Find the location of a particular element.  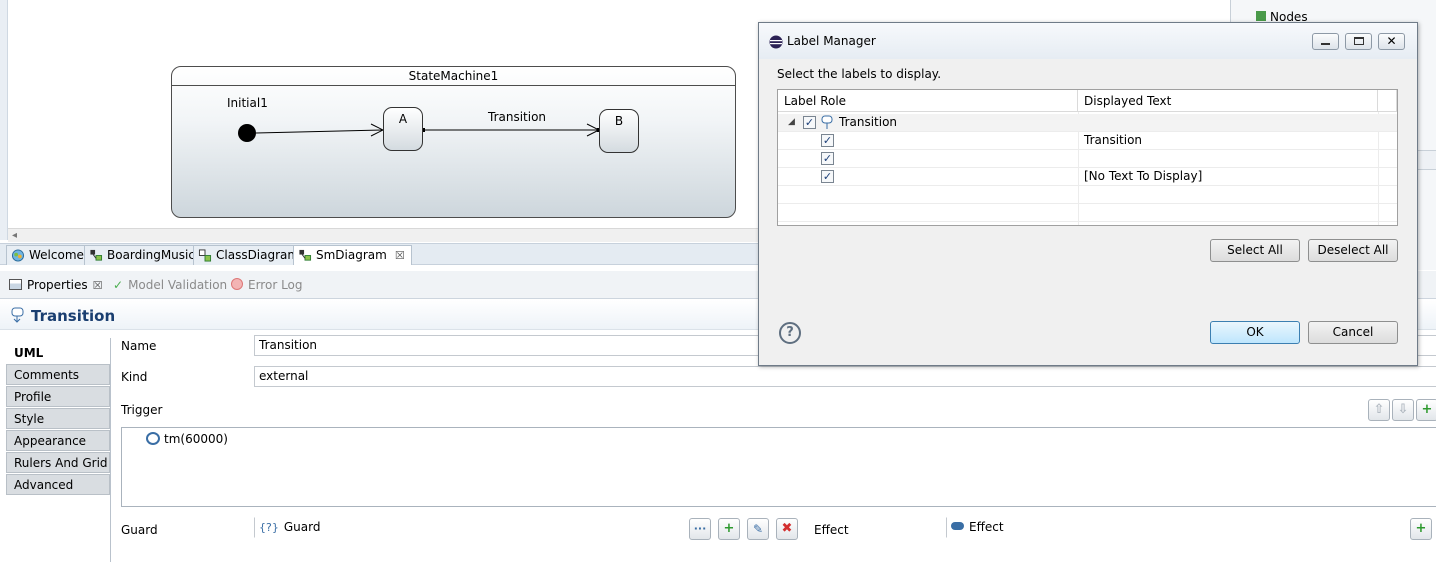

close-properties-icon: ☒ is located at coordinates (98, 285).